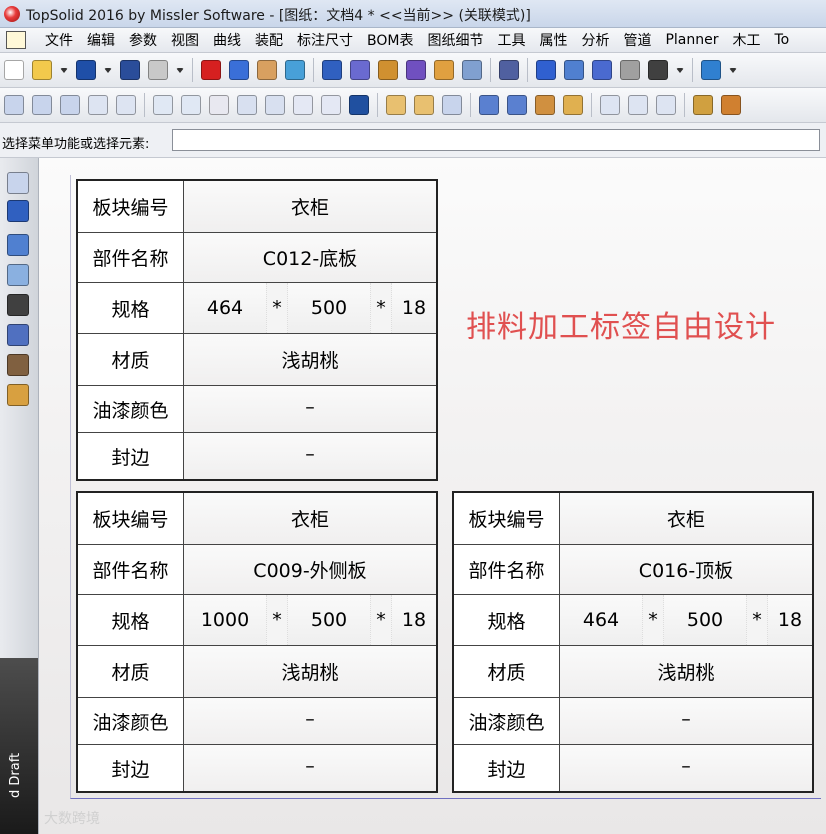  Describe the element at coordinates (18, 365) in the screenshot. I see `hinge-tool` at that location.